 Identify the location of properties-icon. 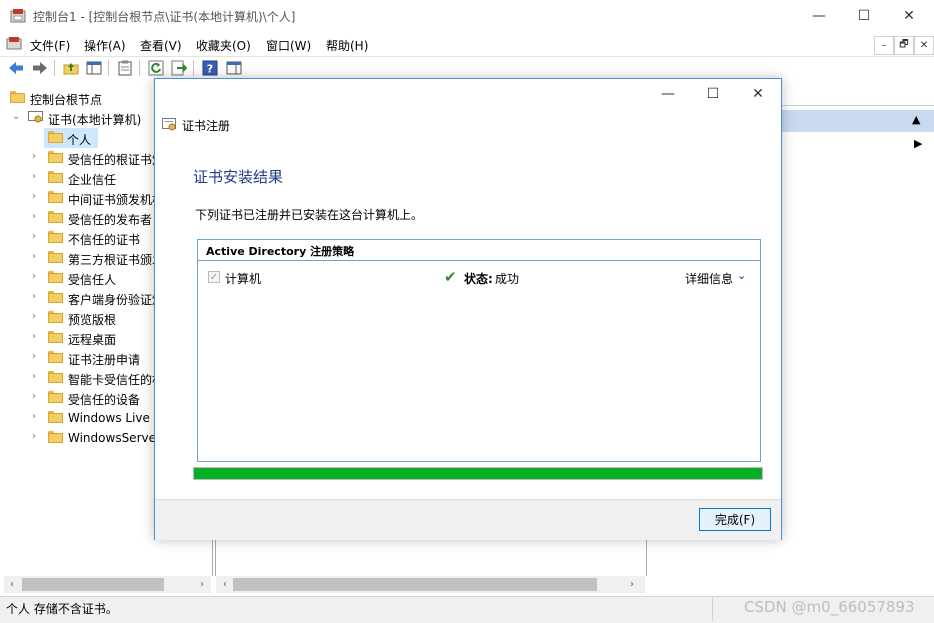
(125, 68).